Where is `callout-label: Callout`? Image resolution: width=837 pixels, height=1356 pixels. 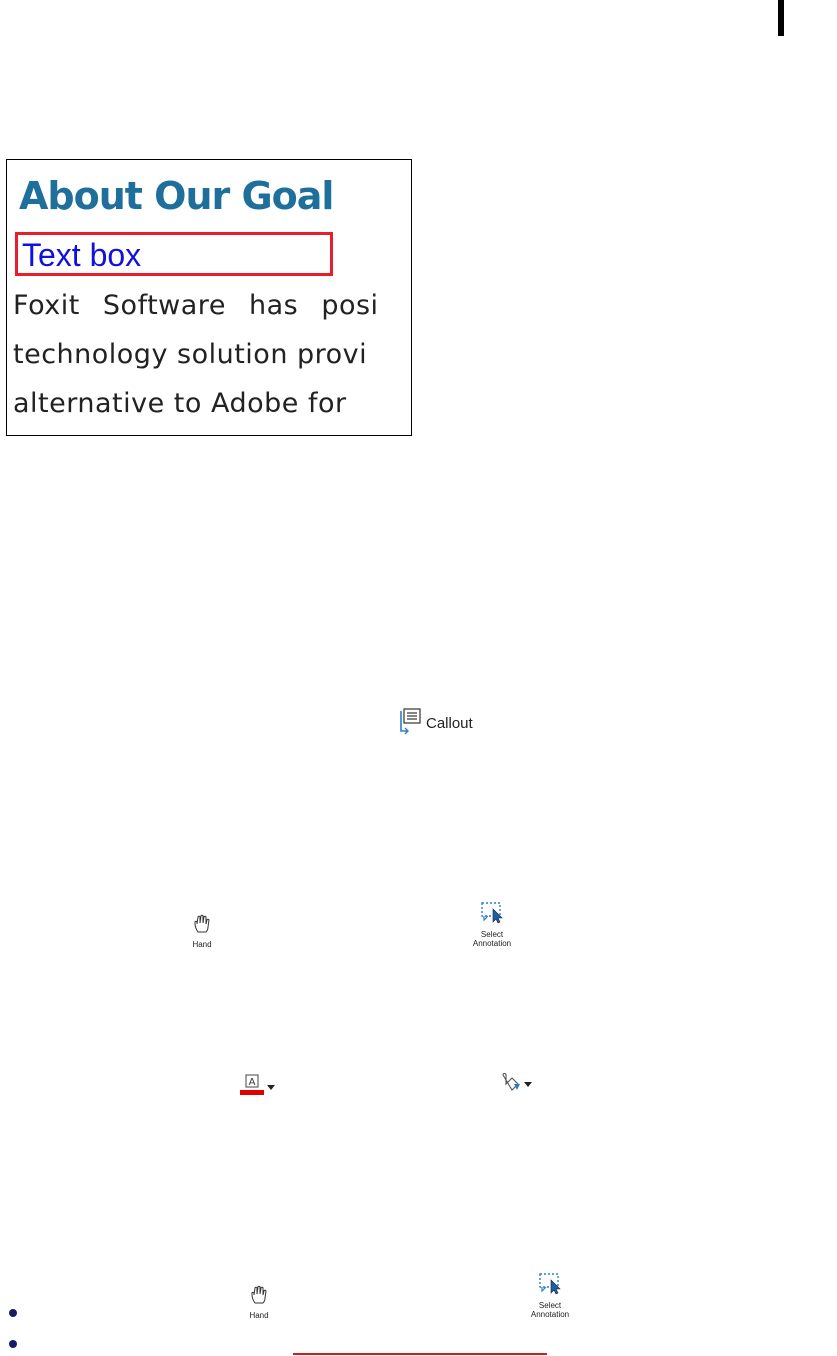
callout-label: Callout is located at coordinates (449, 723).